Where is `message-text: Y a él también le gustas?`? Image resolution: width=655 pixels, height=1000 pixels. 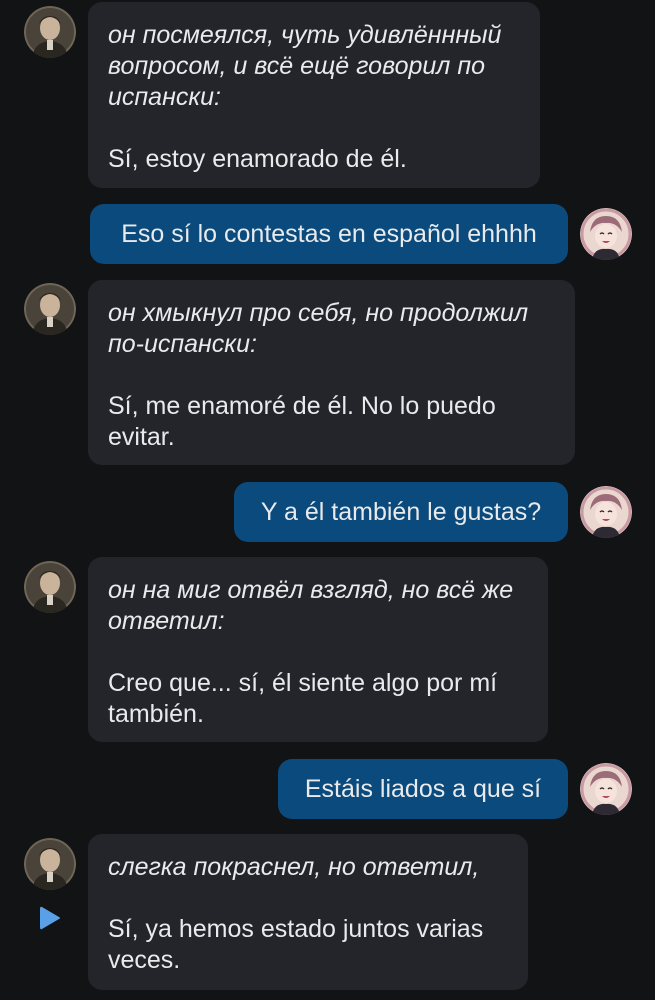 message-text: Y a él también le gustas? is located at coordinates (401, 511).